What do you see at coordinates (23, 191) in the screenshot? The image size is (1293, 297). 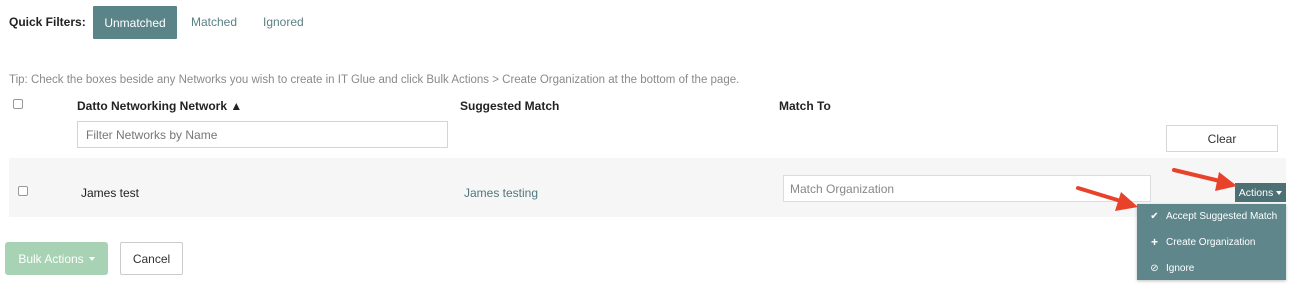 I see `row-checkbox` at bounding box center [23, 191].